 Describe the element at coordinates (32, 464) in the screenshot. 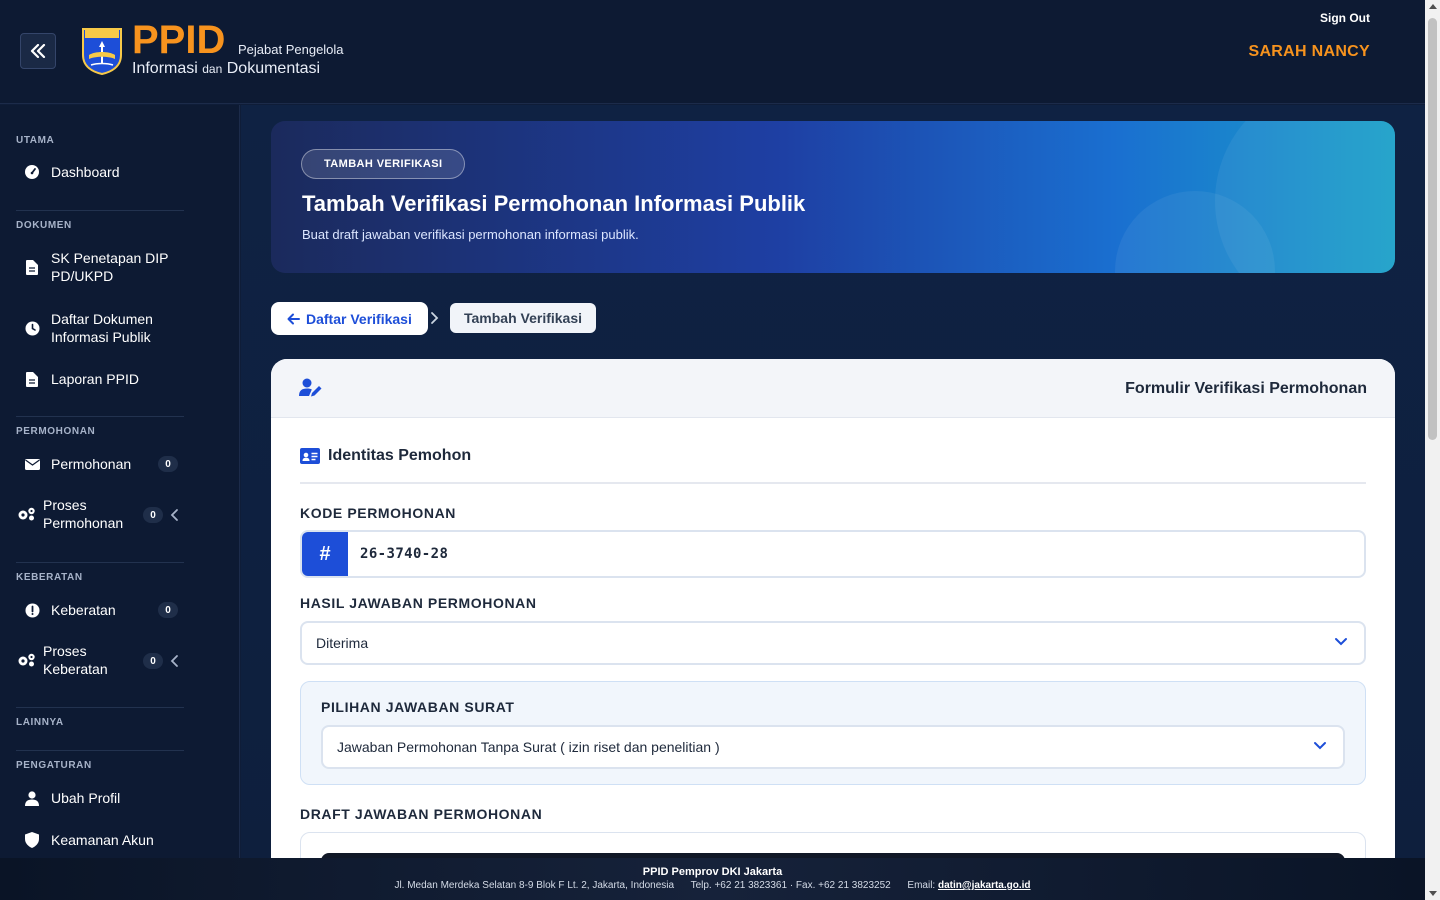

I see `envelope-icon` at that location.